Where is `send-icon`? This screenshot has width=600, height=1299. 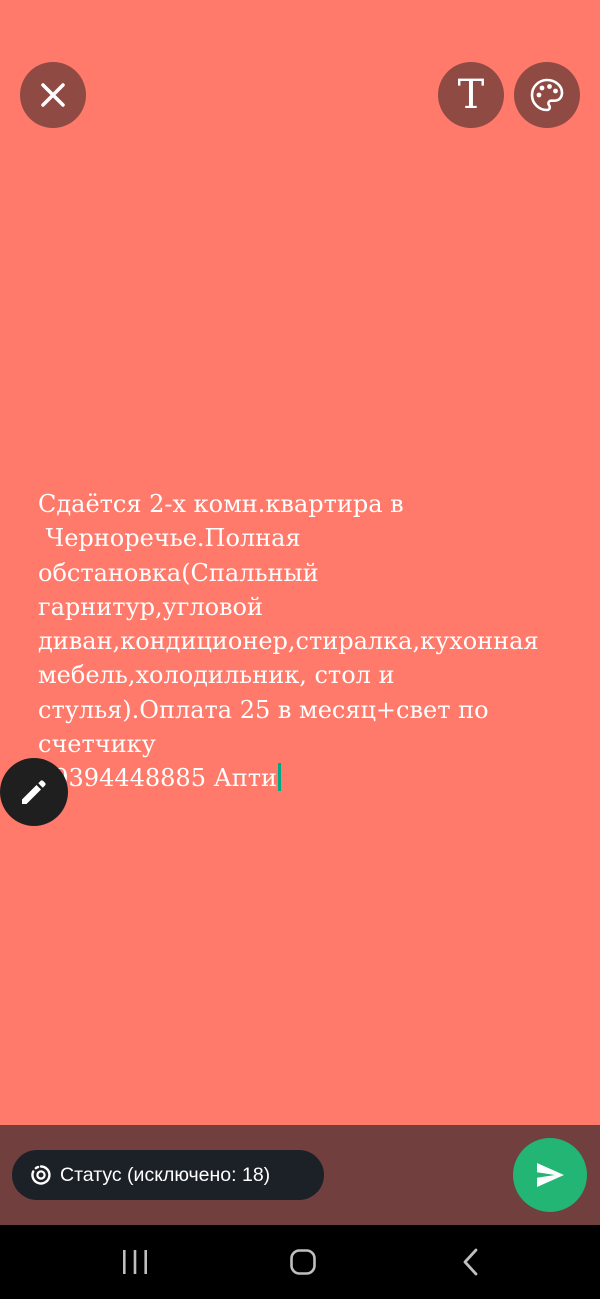 send-icon is located at coordinates (550, 1175).